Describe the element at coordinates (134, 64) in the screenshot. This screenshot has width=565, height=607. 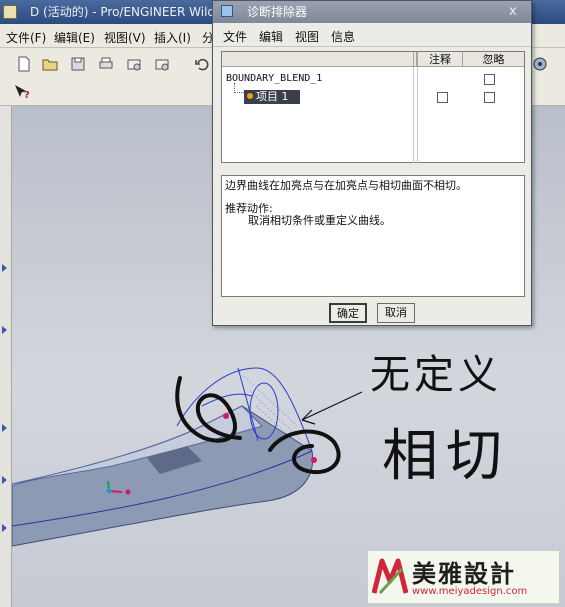
I see `send-mail-icon` at that location.